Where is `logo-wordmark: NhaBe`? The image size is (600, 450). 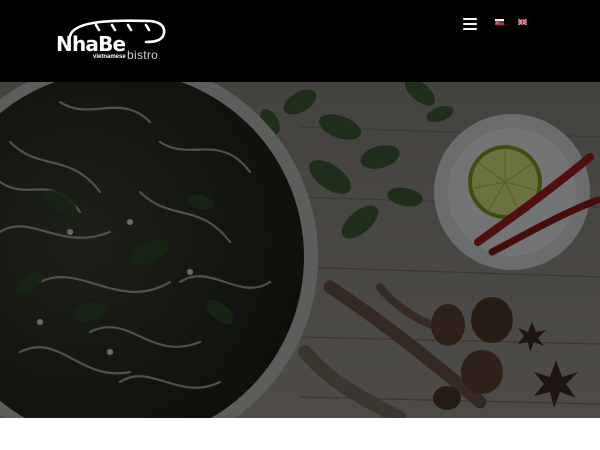 logo-wordmark: NhaBe is located at coordinates (91, 44).